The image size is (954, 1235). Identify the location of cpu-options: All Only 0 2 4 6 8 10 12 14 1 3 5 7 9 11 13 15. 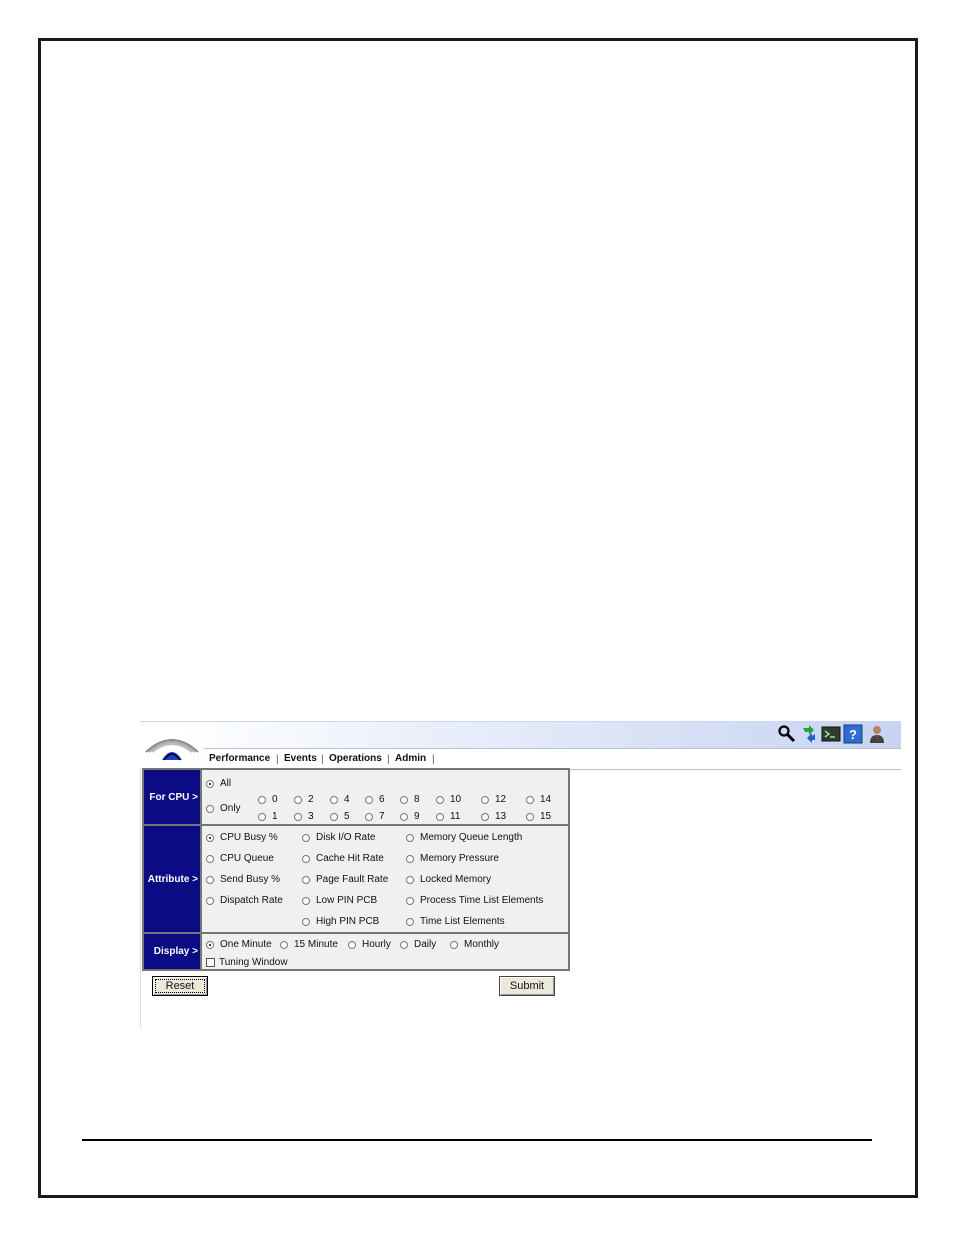
(385, 797).